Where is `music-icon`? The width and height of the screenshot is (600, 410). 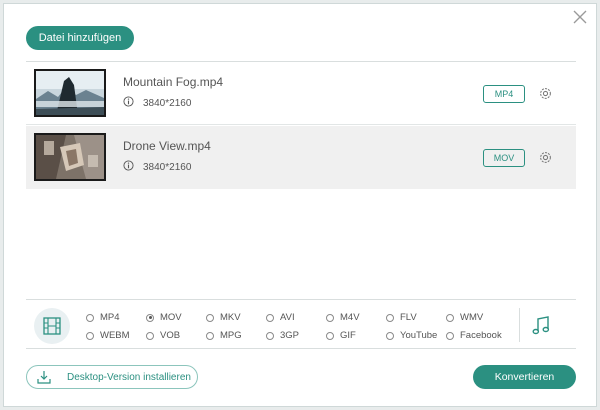 music-icon is located at coordinates (541, 326).